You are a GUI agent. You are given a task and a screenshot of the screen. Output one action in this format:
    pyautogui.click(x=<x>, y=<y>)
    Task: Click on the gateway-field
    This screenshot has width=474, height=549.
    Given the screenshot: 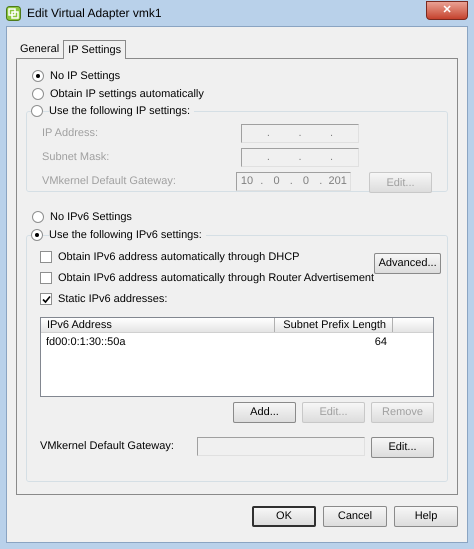 What is the action you would take?
    pyautogui.click(x=280, y=446)
    